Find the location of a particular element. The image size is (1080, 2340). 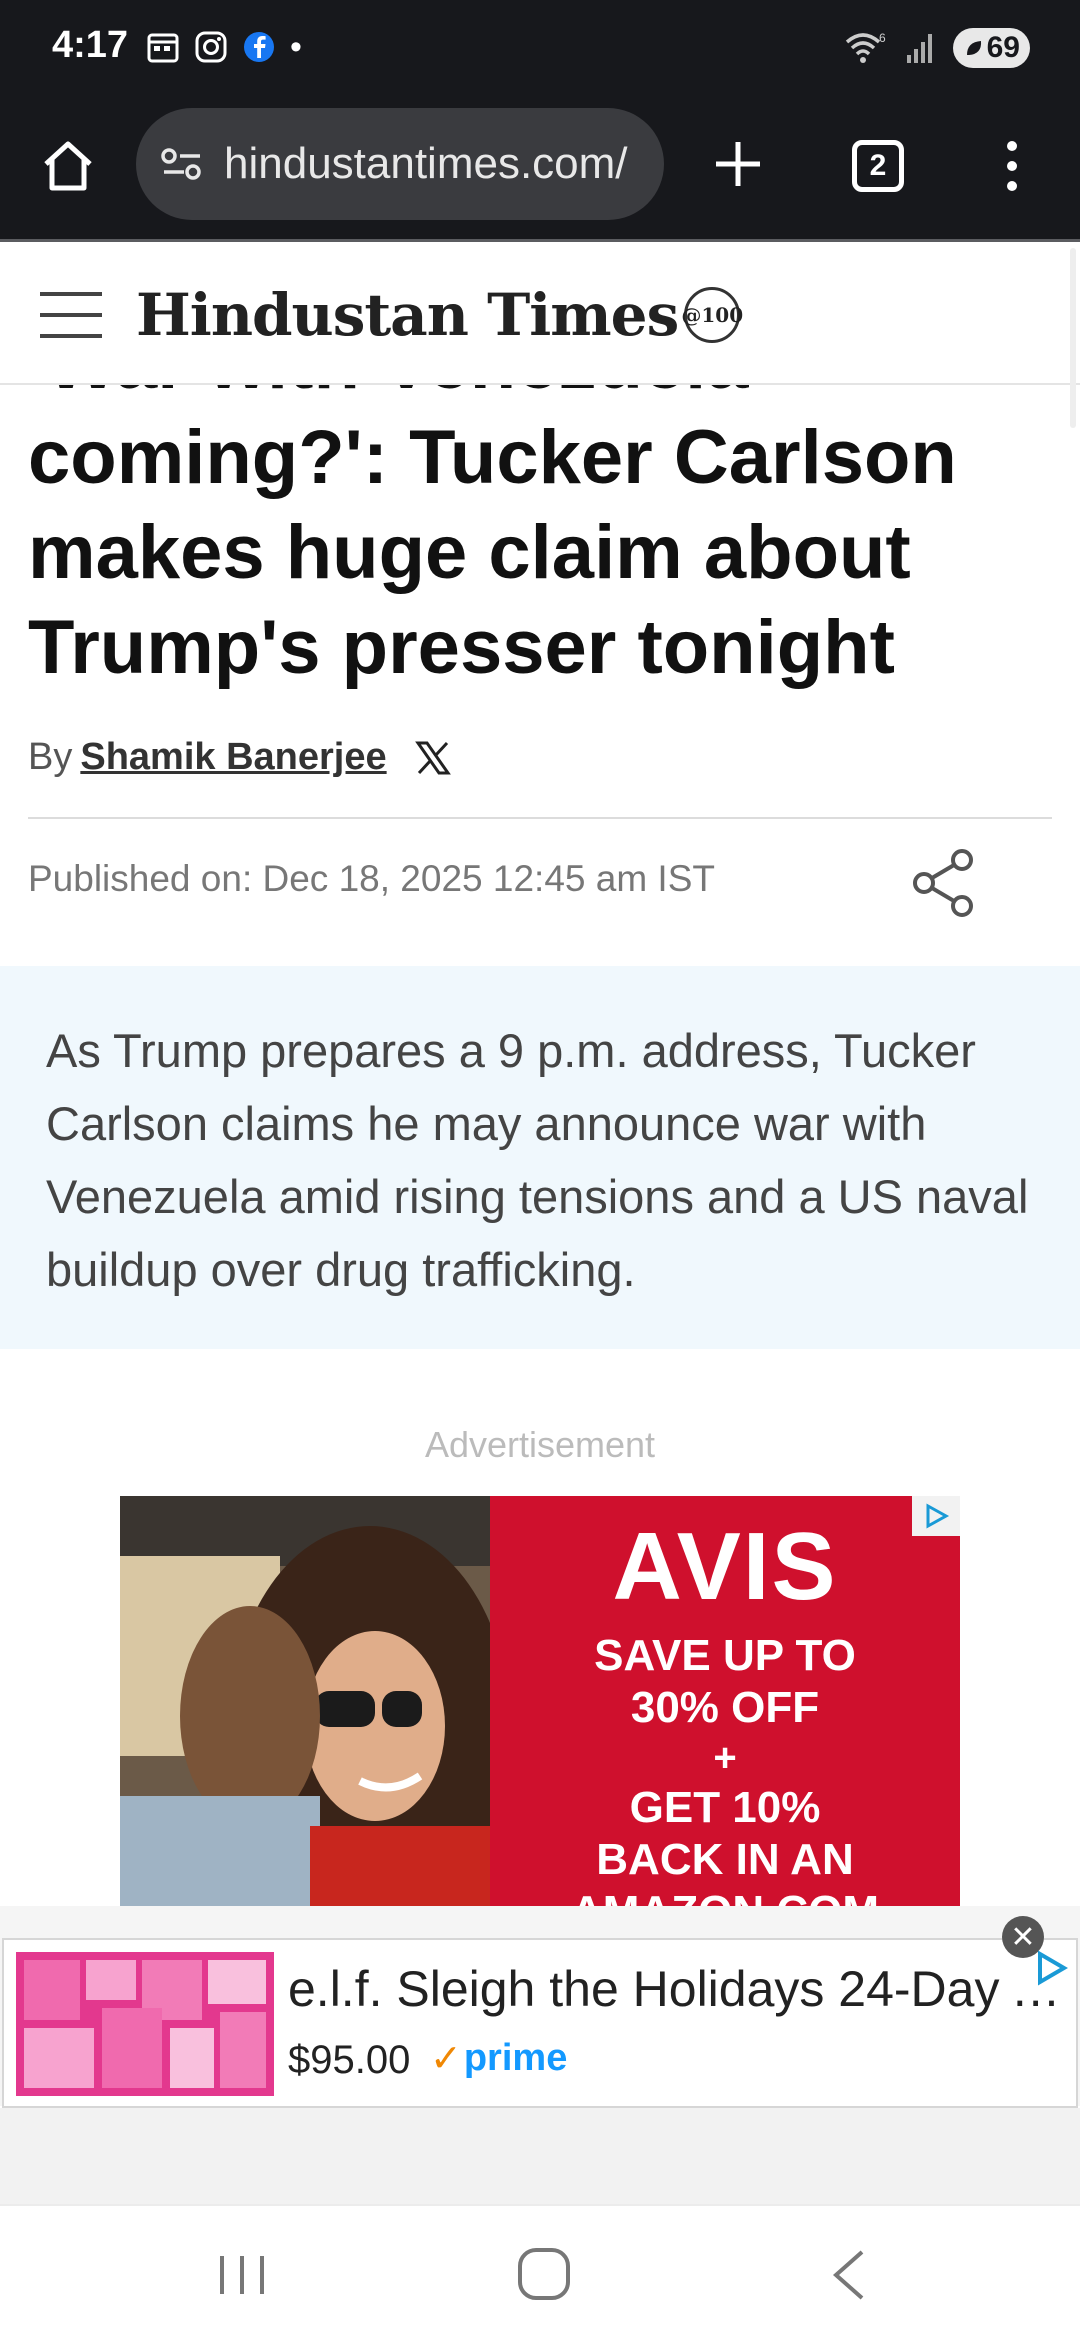

recent-apps-icon is located at coordinates (242, 2275).